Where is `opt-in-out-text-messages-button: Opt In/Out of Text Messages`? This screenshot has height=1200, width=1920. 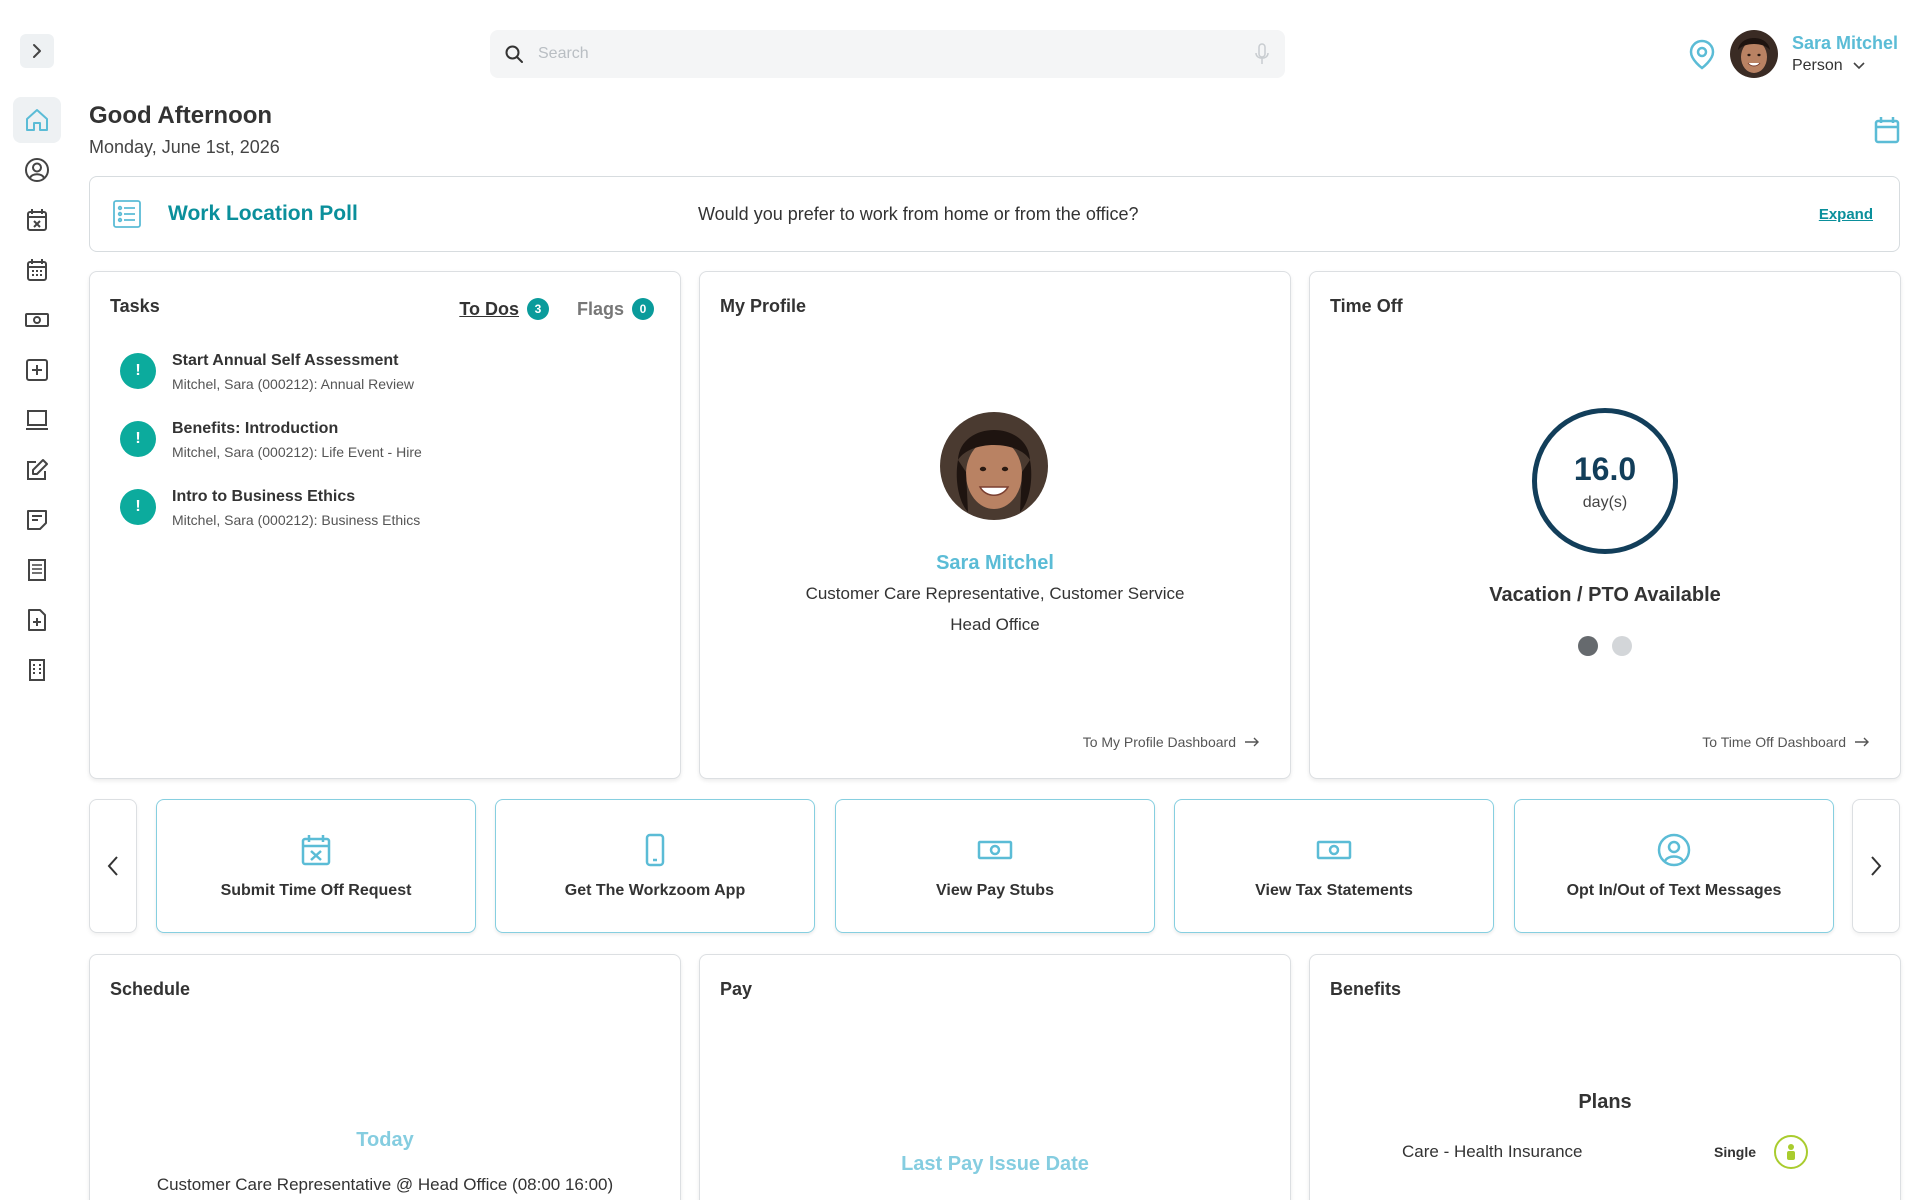
opt-in-out-text-messages-button: Opt In/Out of Text Messages is located at coordinates (1674, 866).